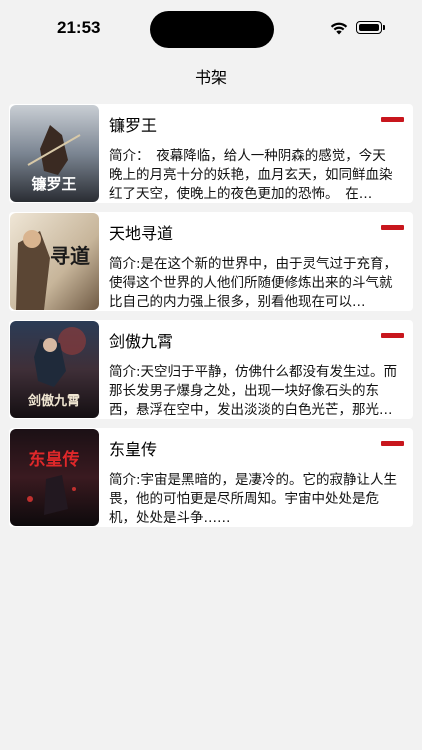 The image size is (422, 750). What do you see at coordinates (133, 125) in the screenshot?
I see `book-title: 镰罗王` at bounding box center [133, 125].